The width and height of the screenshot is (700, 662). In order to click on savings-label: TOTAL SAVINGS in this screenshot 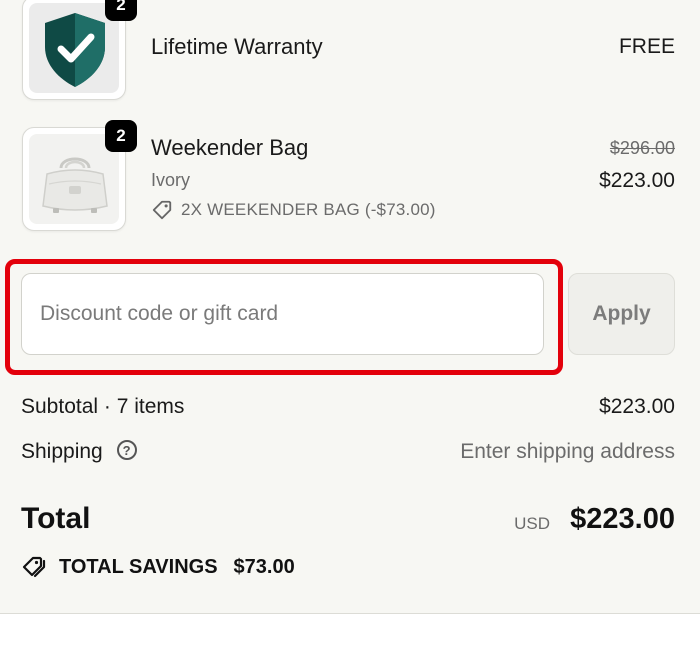, I will do `click(138, 566)`.